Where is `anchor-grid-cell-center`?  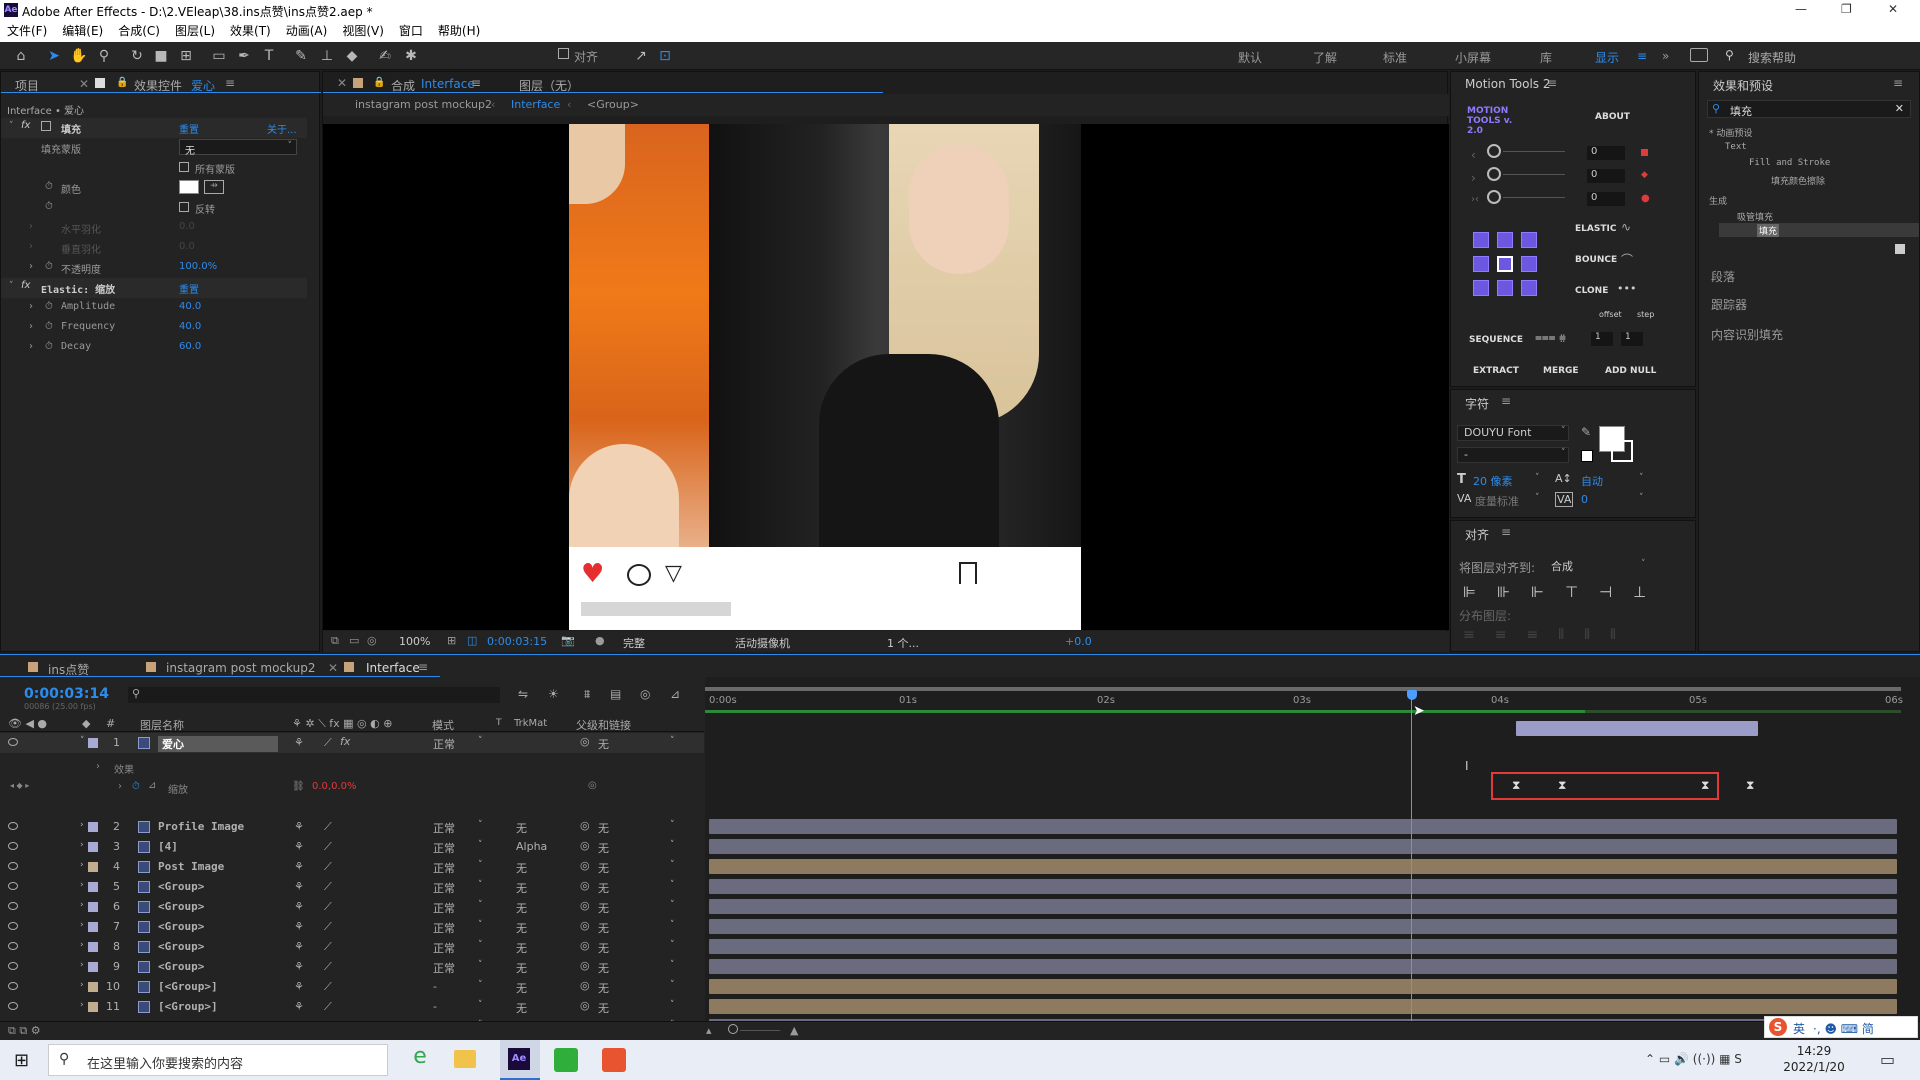
anchor-grid-cell-center is located at coordinates (1505, 264).